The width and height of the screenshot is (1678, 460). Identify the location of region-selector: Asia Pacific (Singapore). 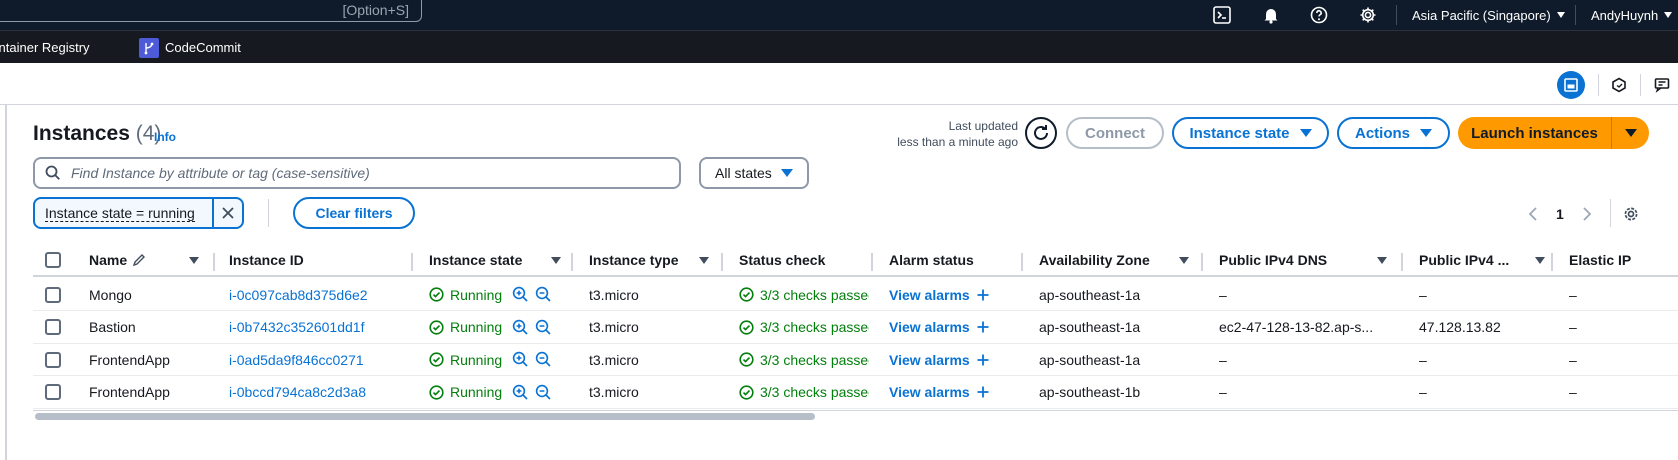
(1488, 15).